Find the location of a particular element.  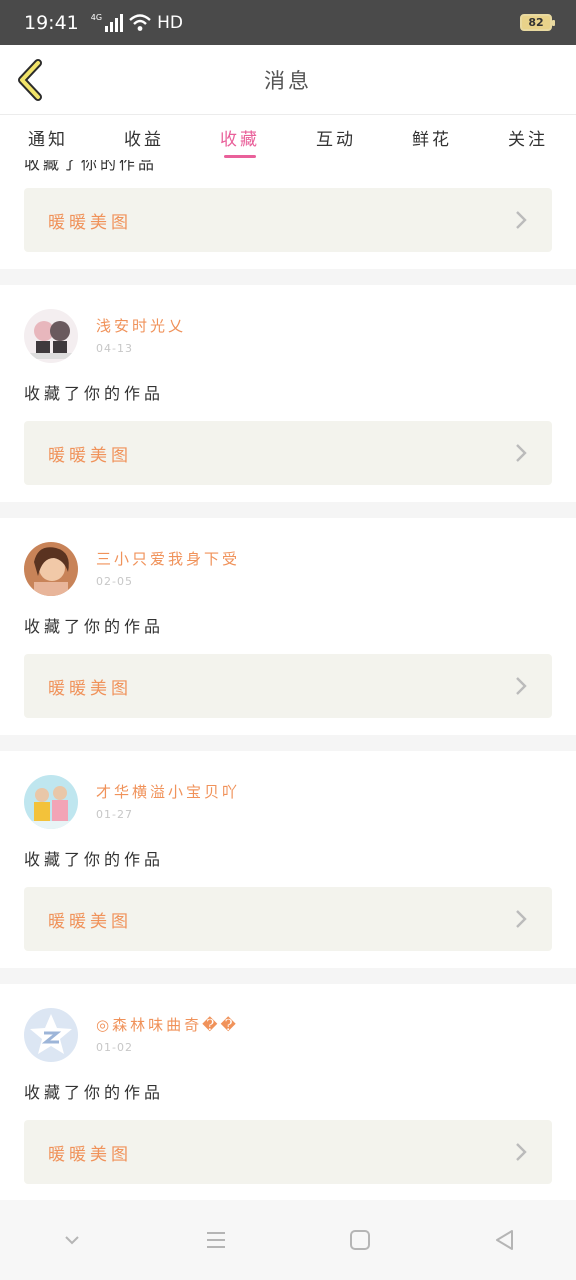

username: ◎森林味曲奇�� is located at coordinates (167, 1024).